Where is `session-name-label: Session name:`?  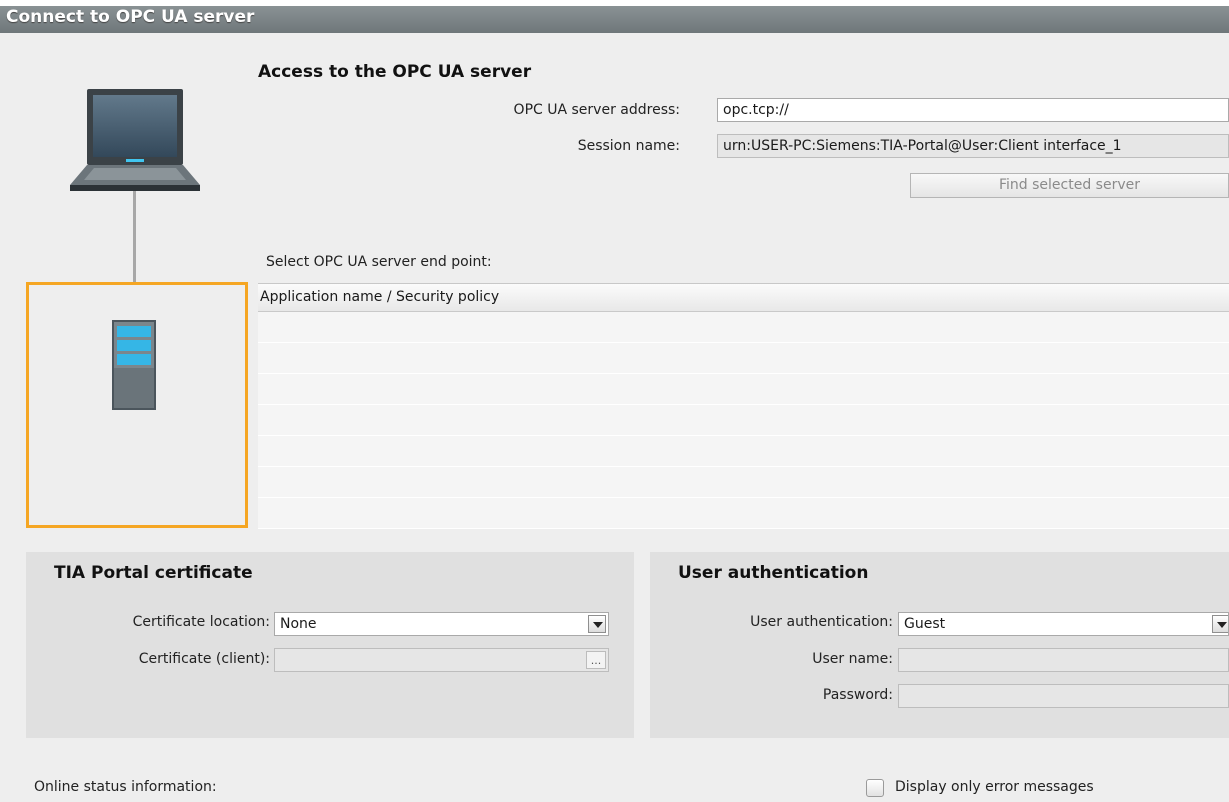
session-name-label: Session name: is located at coordinates (628, 146).